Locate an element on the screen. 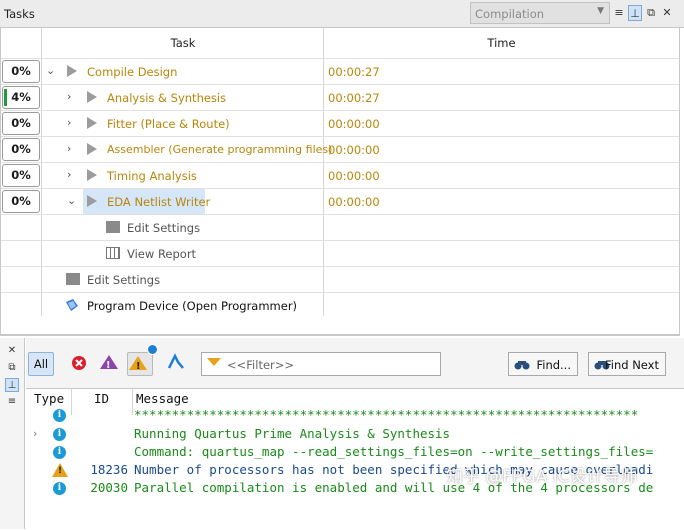 The image size is (684, 530). task-row: 4% › Analysis & Synthesis 00:00:27 is located at coordinates (340, 97).